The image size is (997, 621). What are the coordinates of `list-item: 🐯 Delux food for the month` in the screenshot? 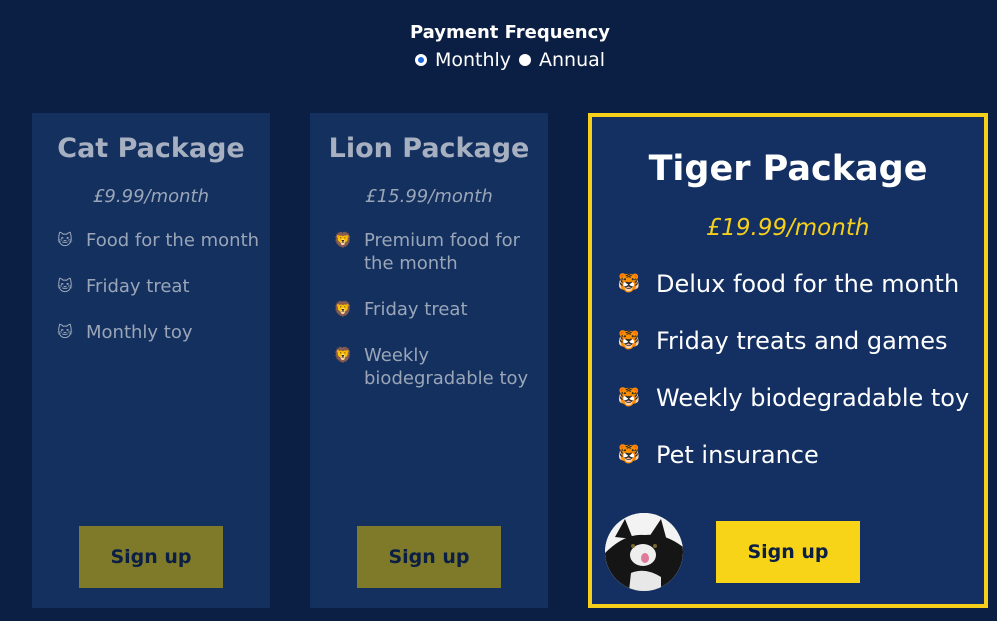 It's located at (800, 284).